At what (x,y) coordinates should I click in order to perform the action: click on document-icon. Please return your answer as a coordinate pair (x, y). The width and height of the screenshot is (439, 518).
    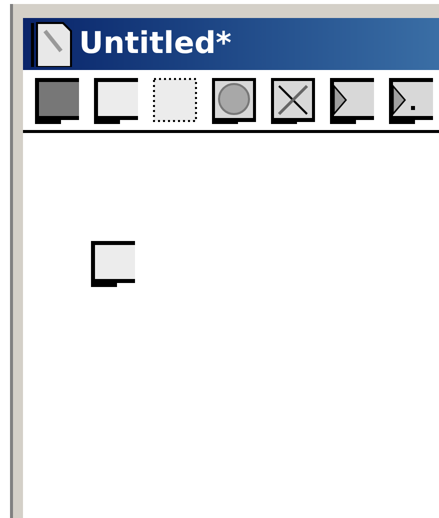
    Looking at the image, I should click on (52, 44).